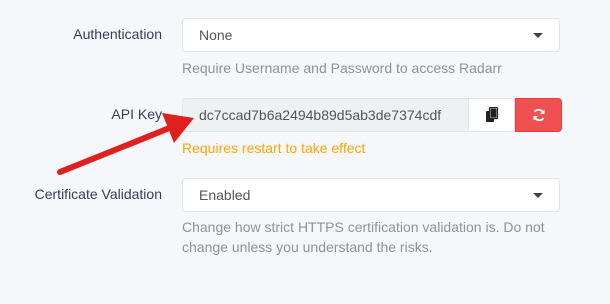 Image resolution: width=610 pixels, height=304 pixels. I want to click on regenerate-api-key-button, so click(538, 115).